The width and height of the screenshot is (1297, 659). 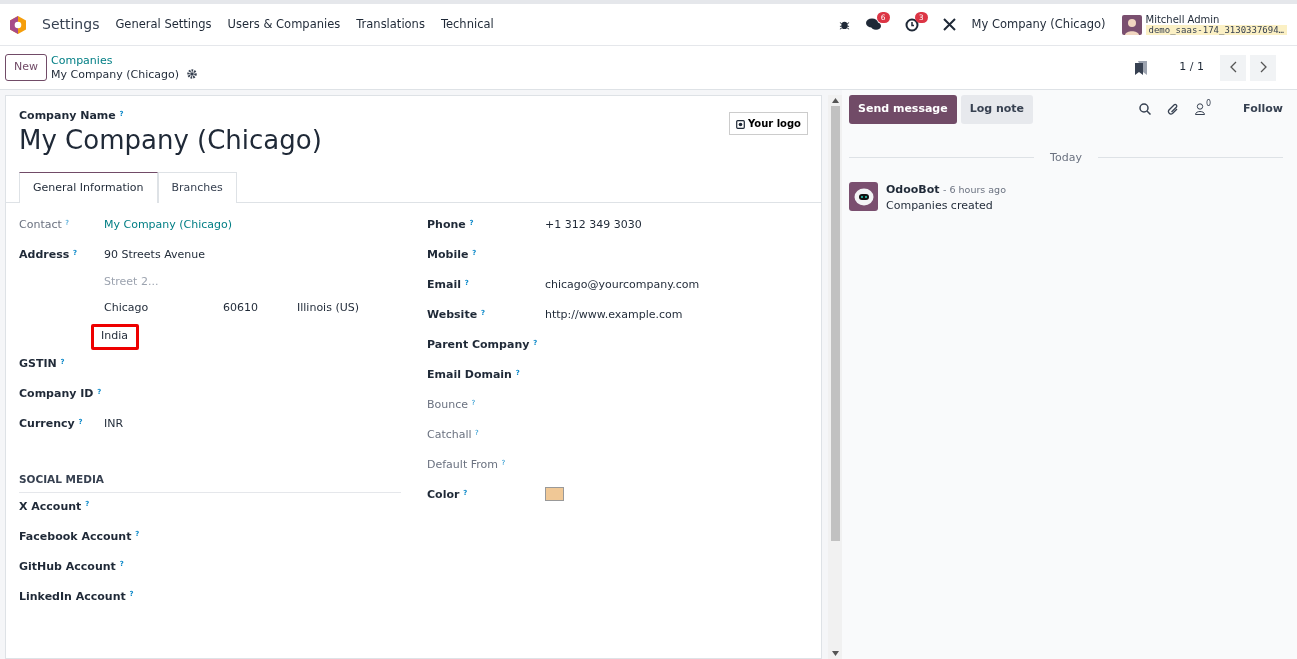 What do you see at coordinates (863, 196) in the screenshot?
I see `bot-avatar-icon` at bounding box center [863, 196].